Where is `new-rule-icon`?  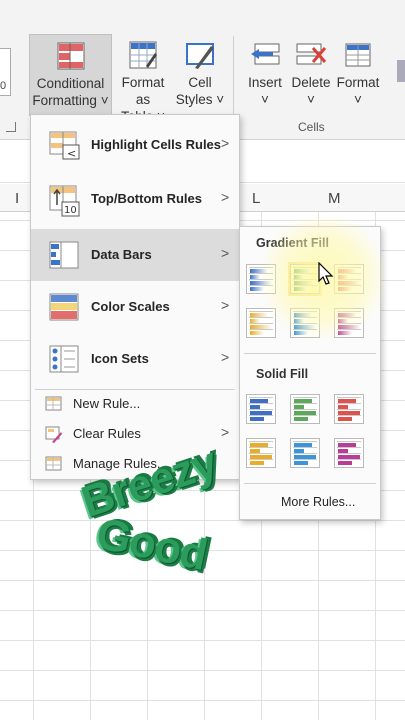
new-rule-icon is located at coordinates (53, 403).